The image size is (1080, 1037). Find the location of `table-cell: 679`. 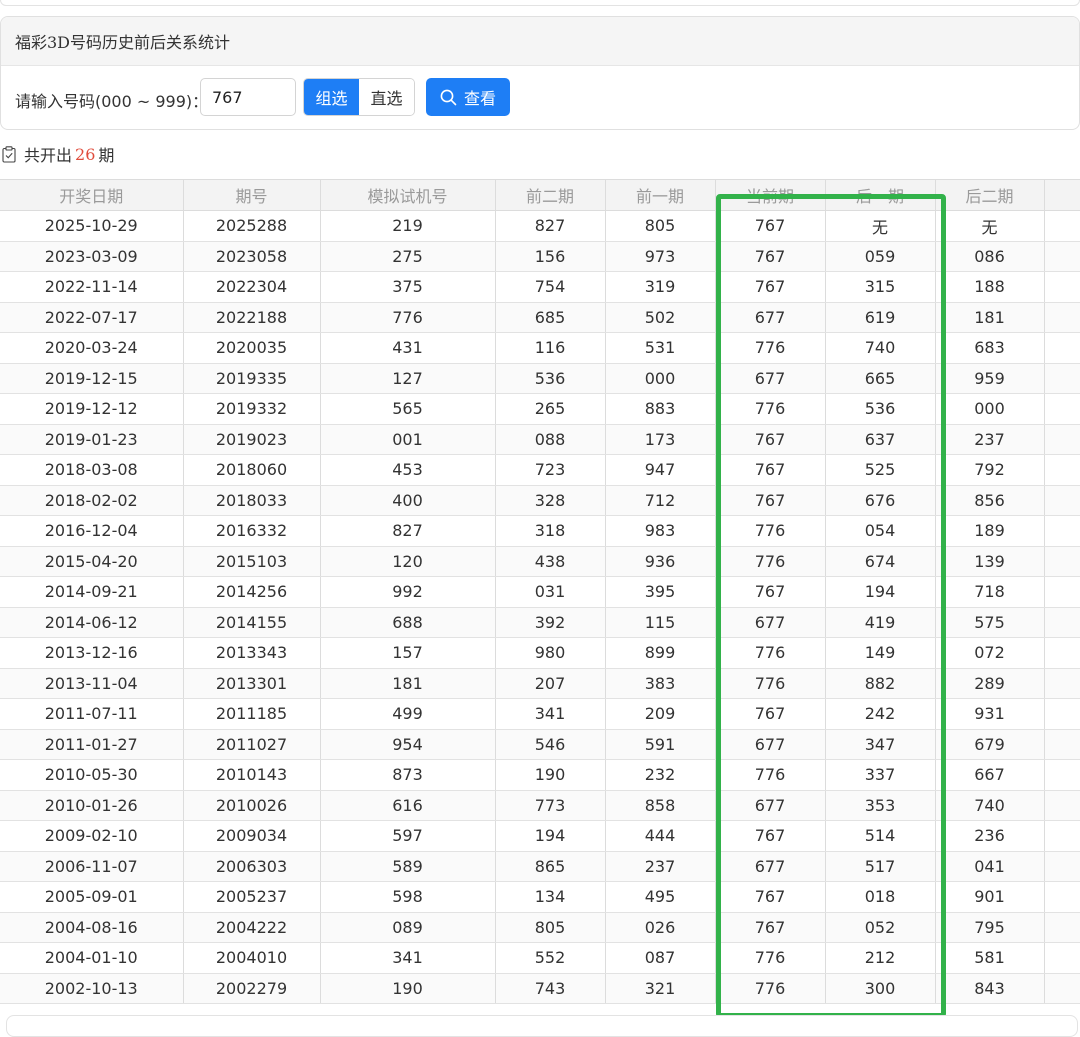

table-cell: 679 is located at coordinates (990, 744).